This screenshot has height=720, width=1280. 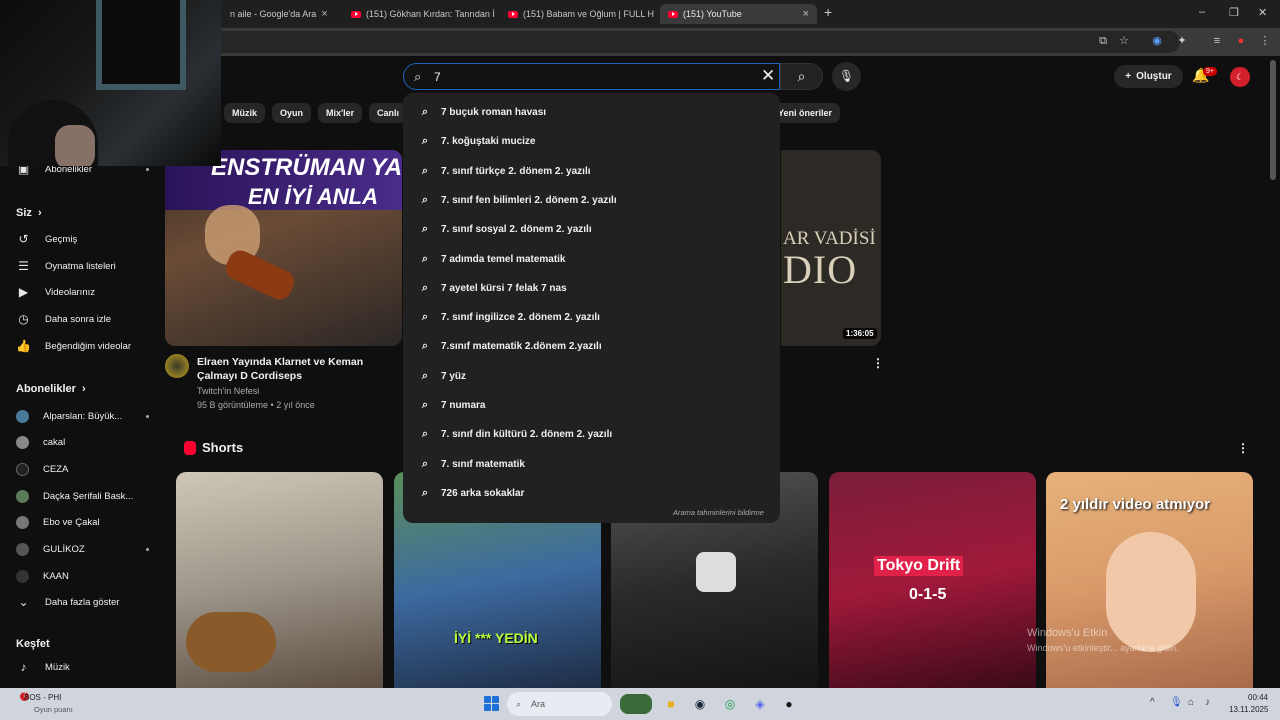 What do you see at coordinates (1248, 709) in the screenshot?
I see `taskbar-date: 13.11.2025` at bounding box center [1248, 709].